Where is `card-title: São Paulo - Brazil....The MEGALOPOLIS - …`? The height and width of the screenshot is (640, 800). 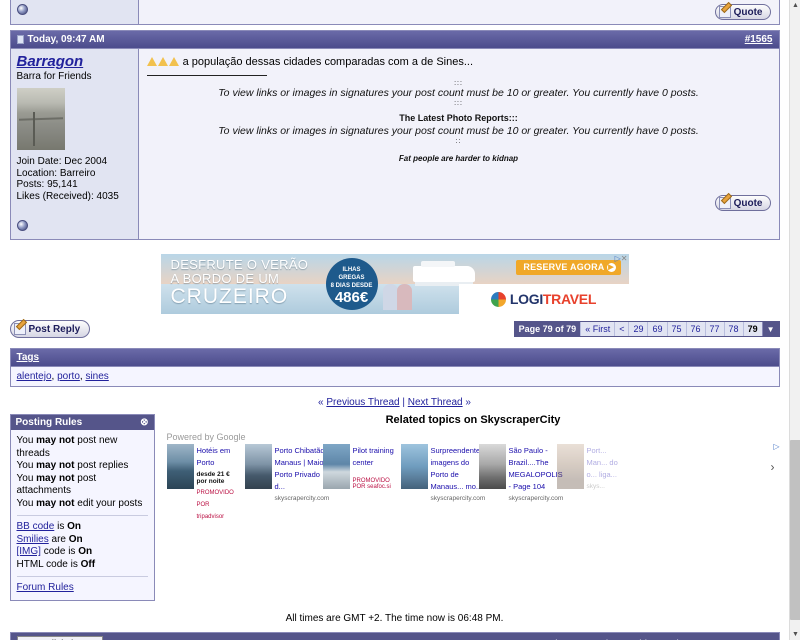 card-title: São Paulo - Brazil....The MEGALOPOLIS - … is located at coordinates (536, 468).